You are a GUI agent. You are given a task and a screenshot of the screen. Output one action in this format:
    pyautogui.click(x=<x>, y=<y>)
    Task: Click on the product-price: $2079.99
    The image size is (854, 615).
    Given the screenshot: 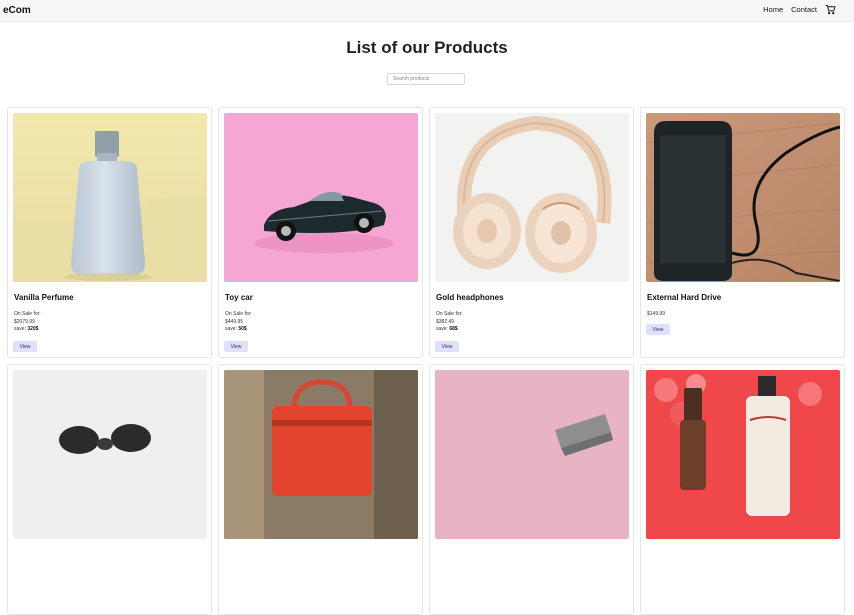 What is the action you would take?
    pyautogui.click(x=24, y=321)
    